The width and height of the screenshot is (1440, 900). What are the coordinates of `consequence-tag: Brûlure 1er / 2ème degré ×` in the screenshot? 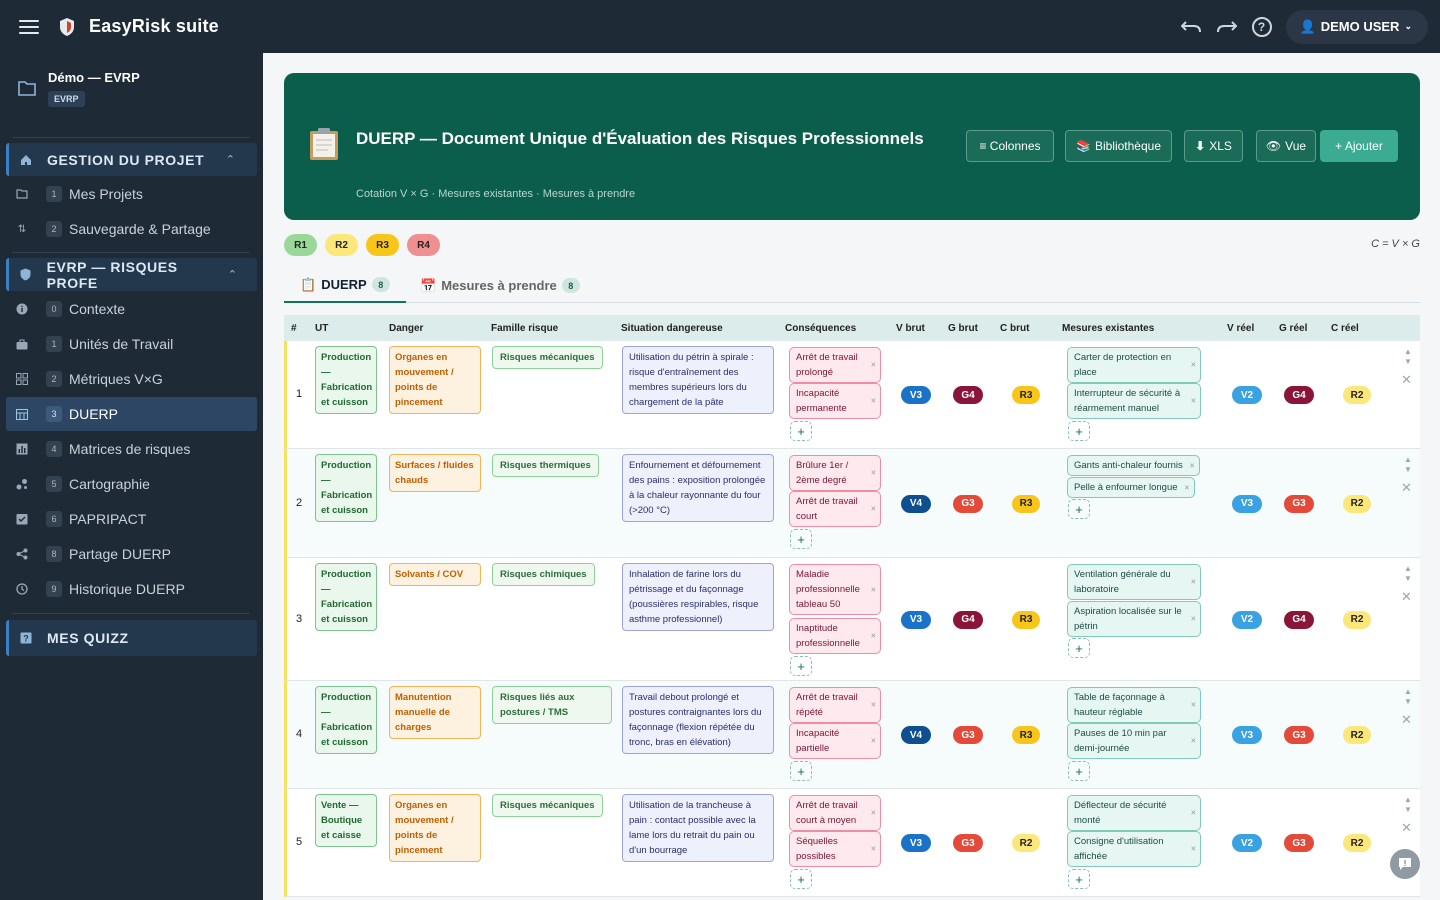 It's located at (835, 473).